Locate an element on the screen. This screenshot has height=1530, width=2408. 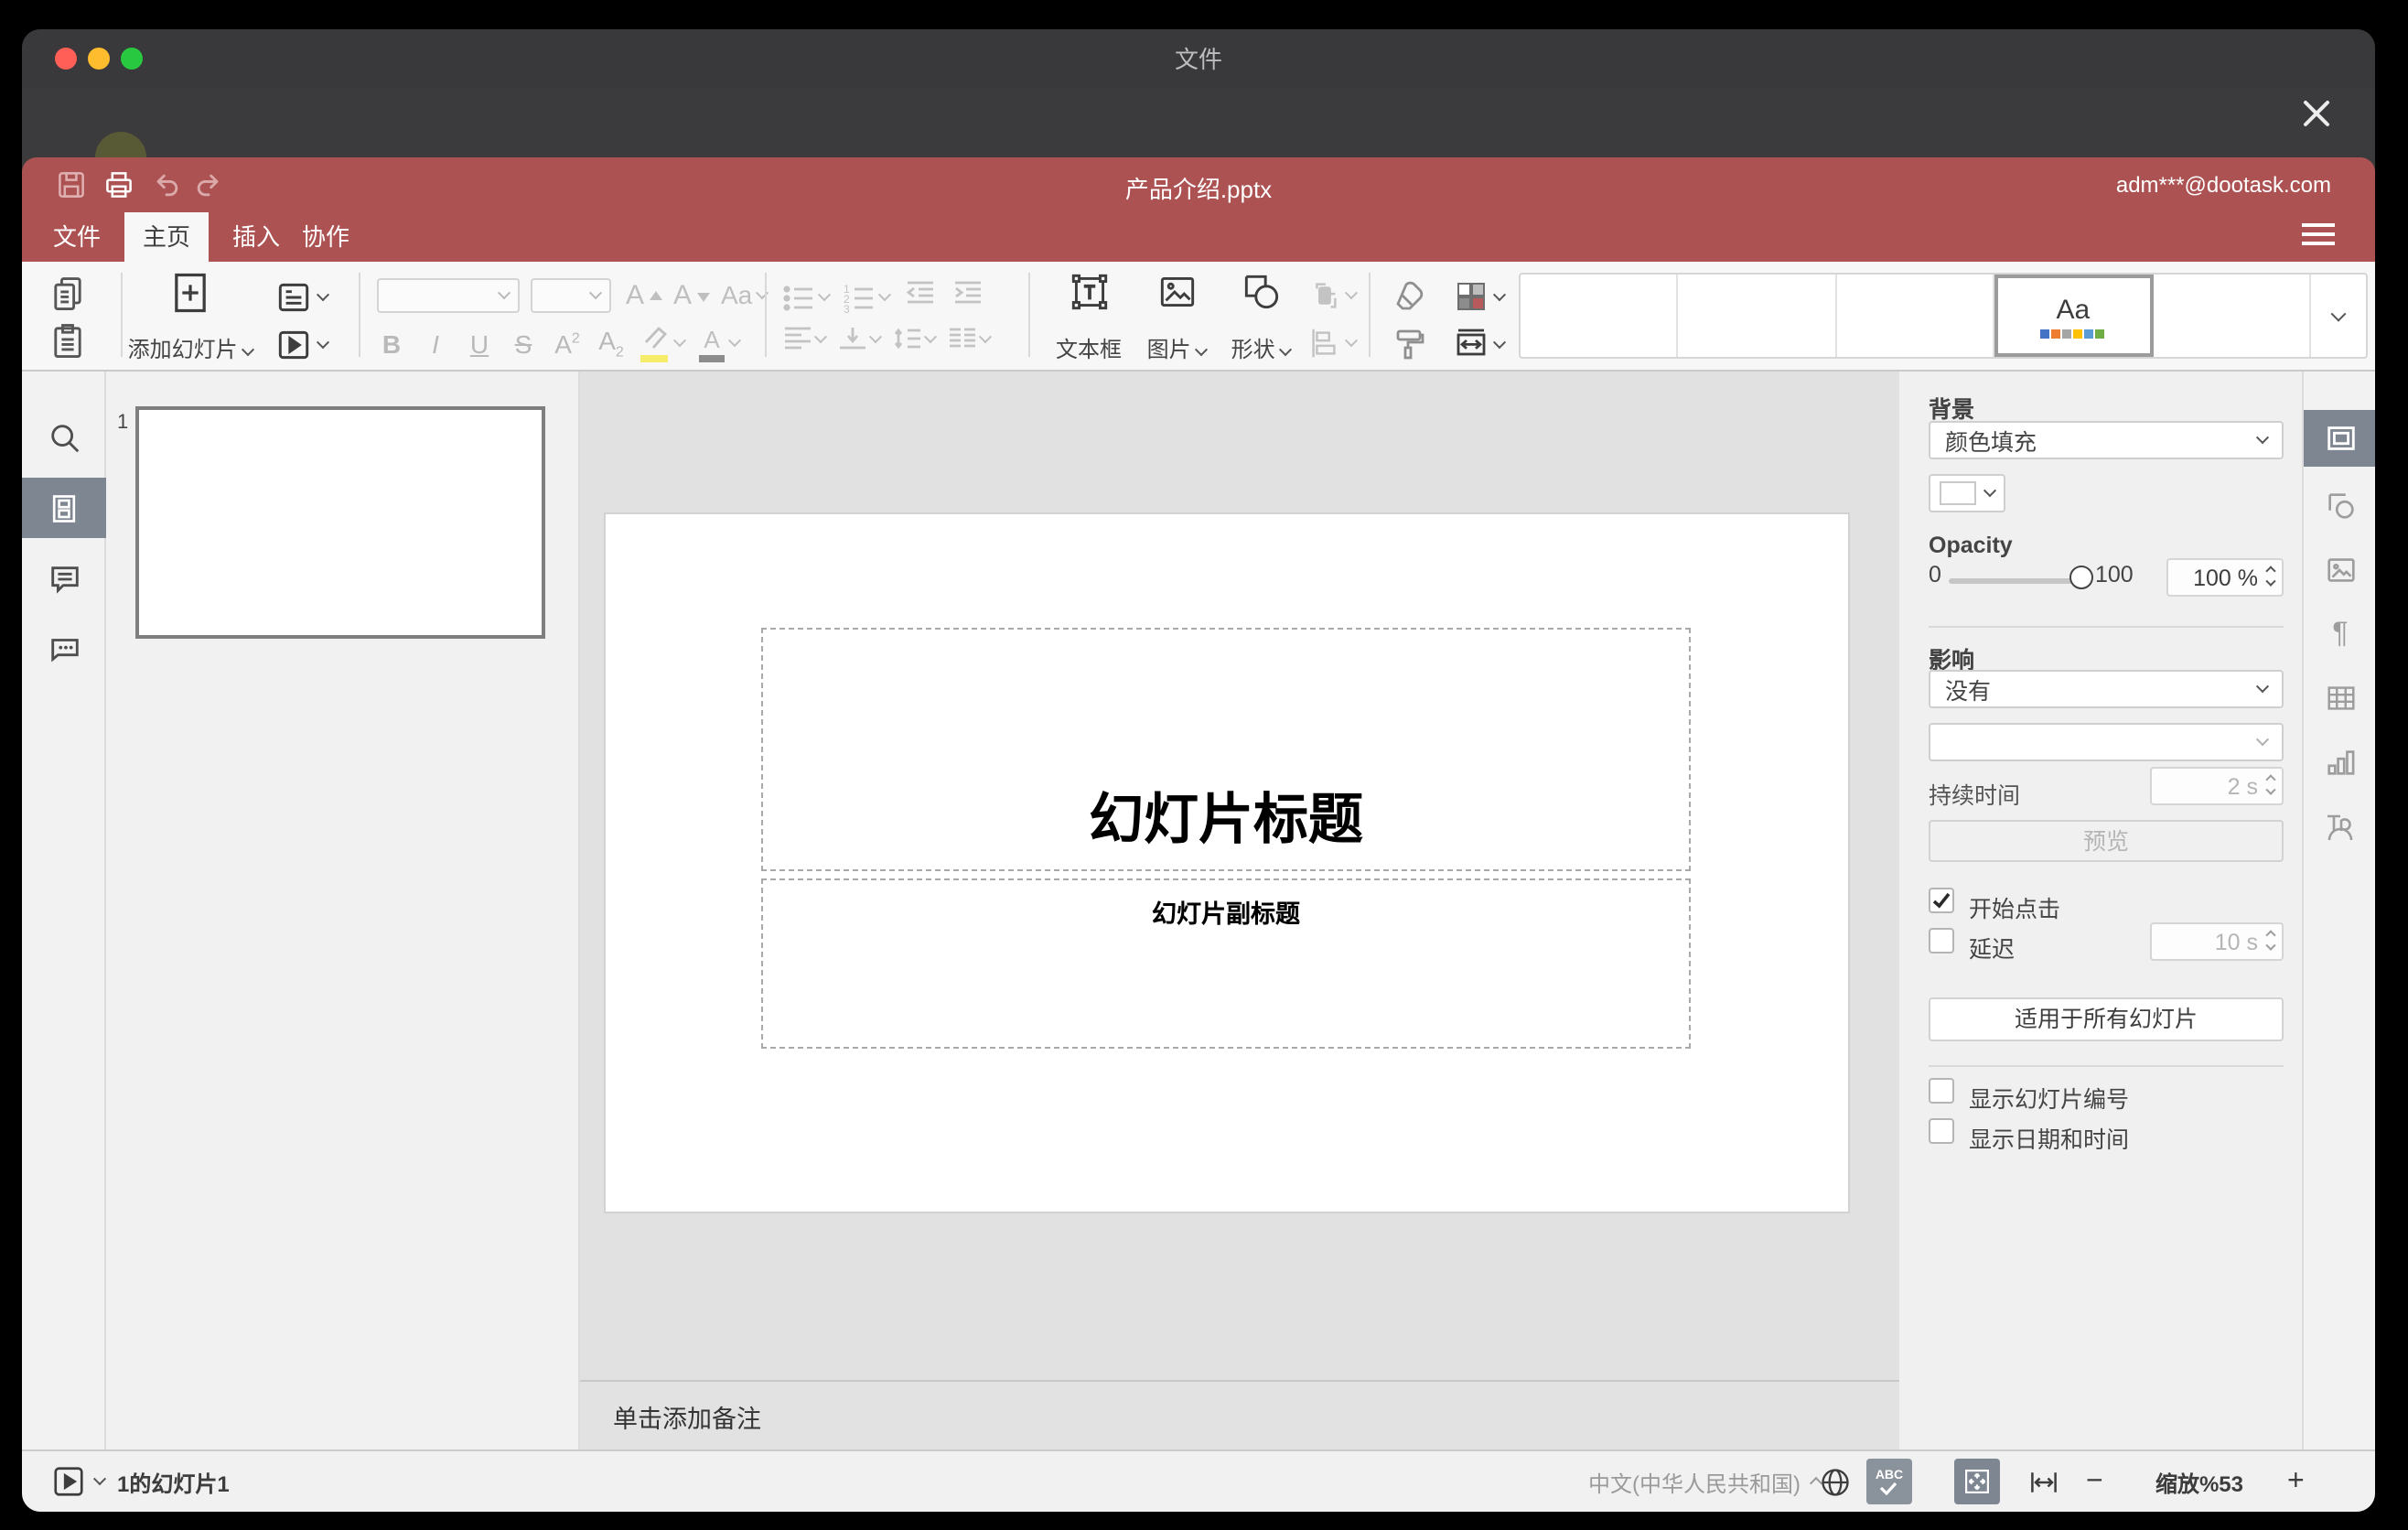
theme-gallery-expand-icon is located at coordinates (2338, 316).